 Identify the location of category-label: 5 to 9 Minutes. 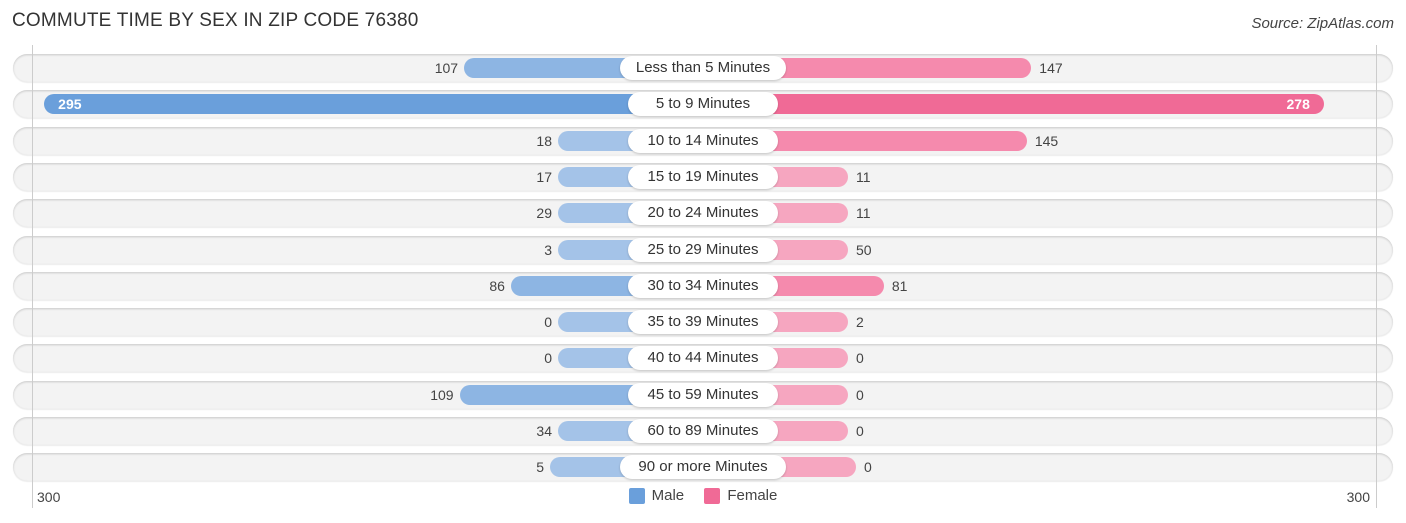
(703, 104).